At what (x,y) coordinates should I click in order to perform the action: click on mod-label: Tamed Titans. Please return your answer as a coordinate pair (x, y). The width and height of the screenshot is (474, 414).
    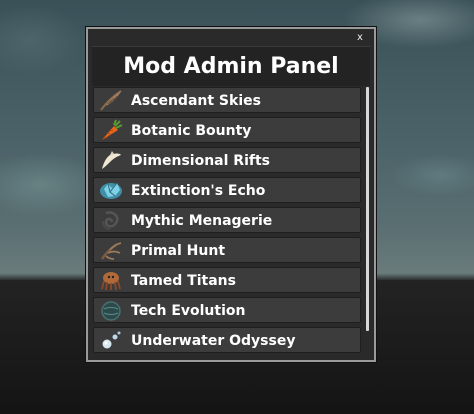
    Looking at the image, I should click on (183, 281).